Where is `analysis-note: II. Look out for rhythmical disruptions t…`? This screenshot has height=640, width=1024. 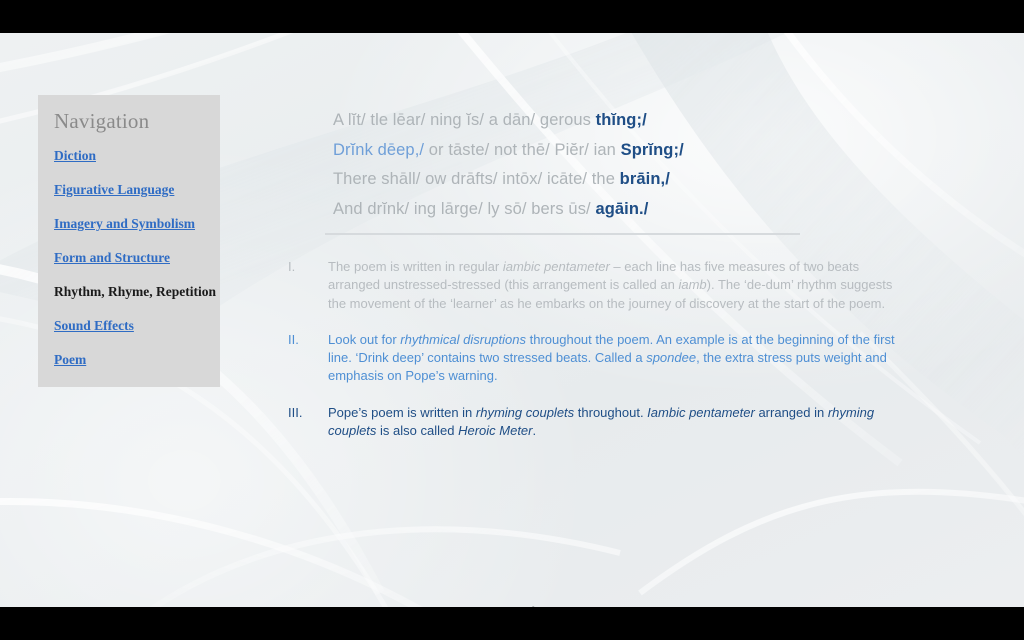 analysis-note: II. Look out for rhythmical disruptions t… is located at coordinates (593, 358).